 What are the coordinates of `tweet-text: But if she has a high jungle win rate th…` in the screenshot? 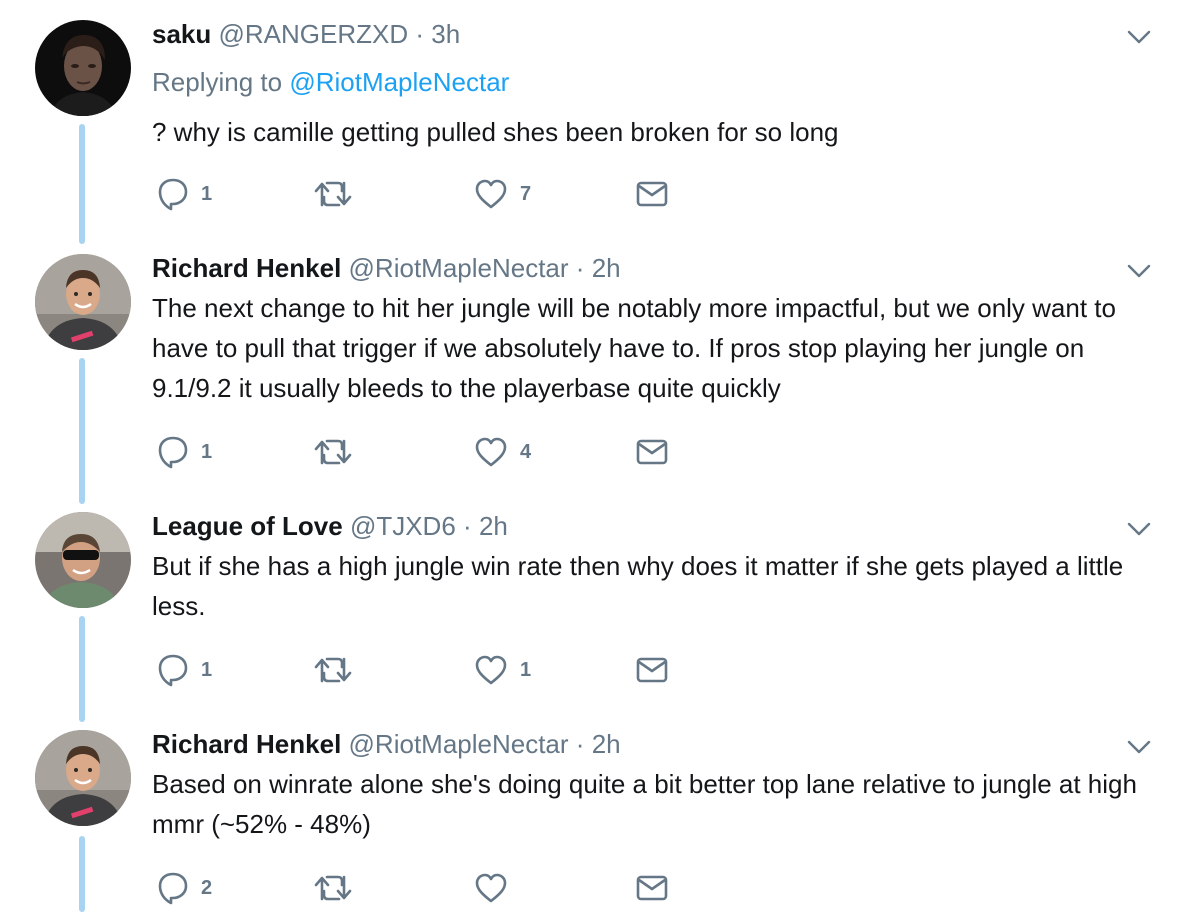 It's located at (638, 586).